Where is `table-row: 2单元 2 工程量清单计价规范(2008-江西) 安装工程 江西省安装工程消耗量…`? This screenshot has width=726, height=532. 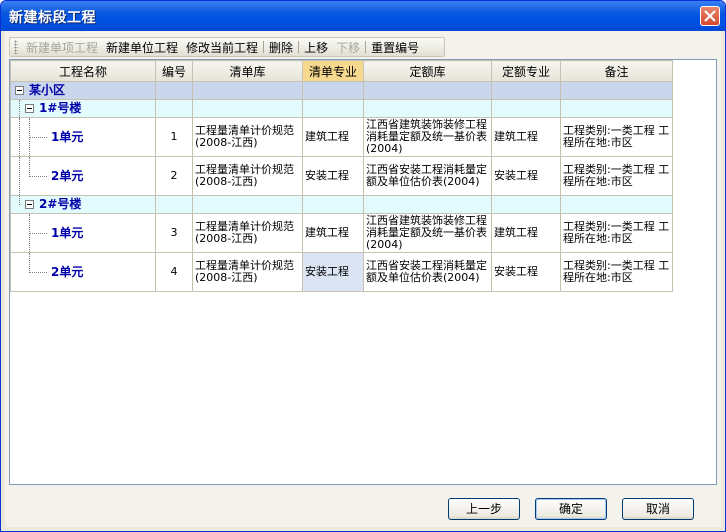 table-row: 2单元 2 工程量清单计价规范(2008-江西) 安装工程 江西省安装工程消耗量… is located at coordinates (341, 176).